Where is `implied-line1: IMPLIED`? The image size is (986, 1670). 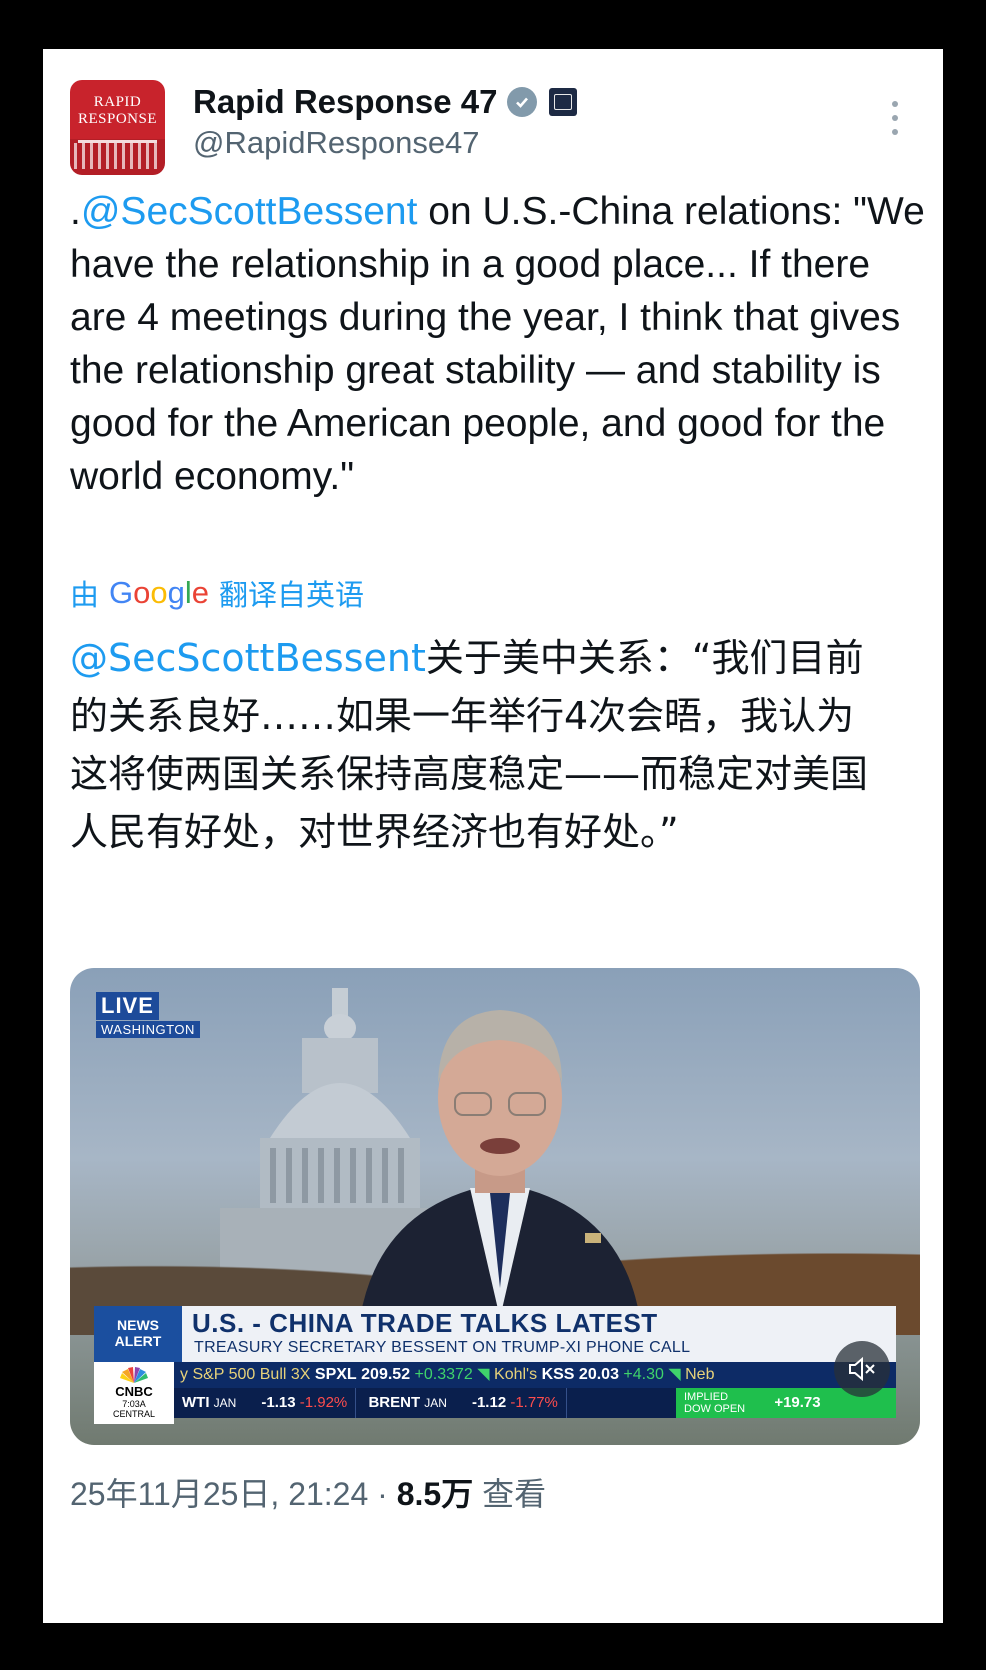
implied-line1: IMPLIED is located at coordinates (706, 1397).